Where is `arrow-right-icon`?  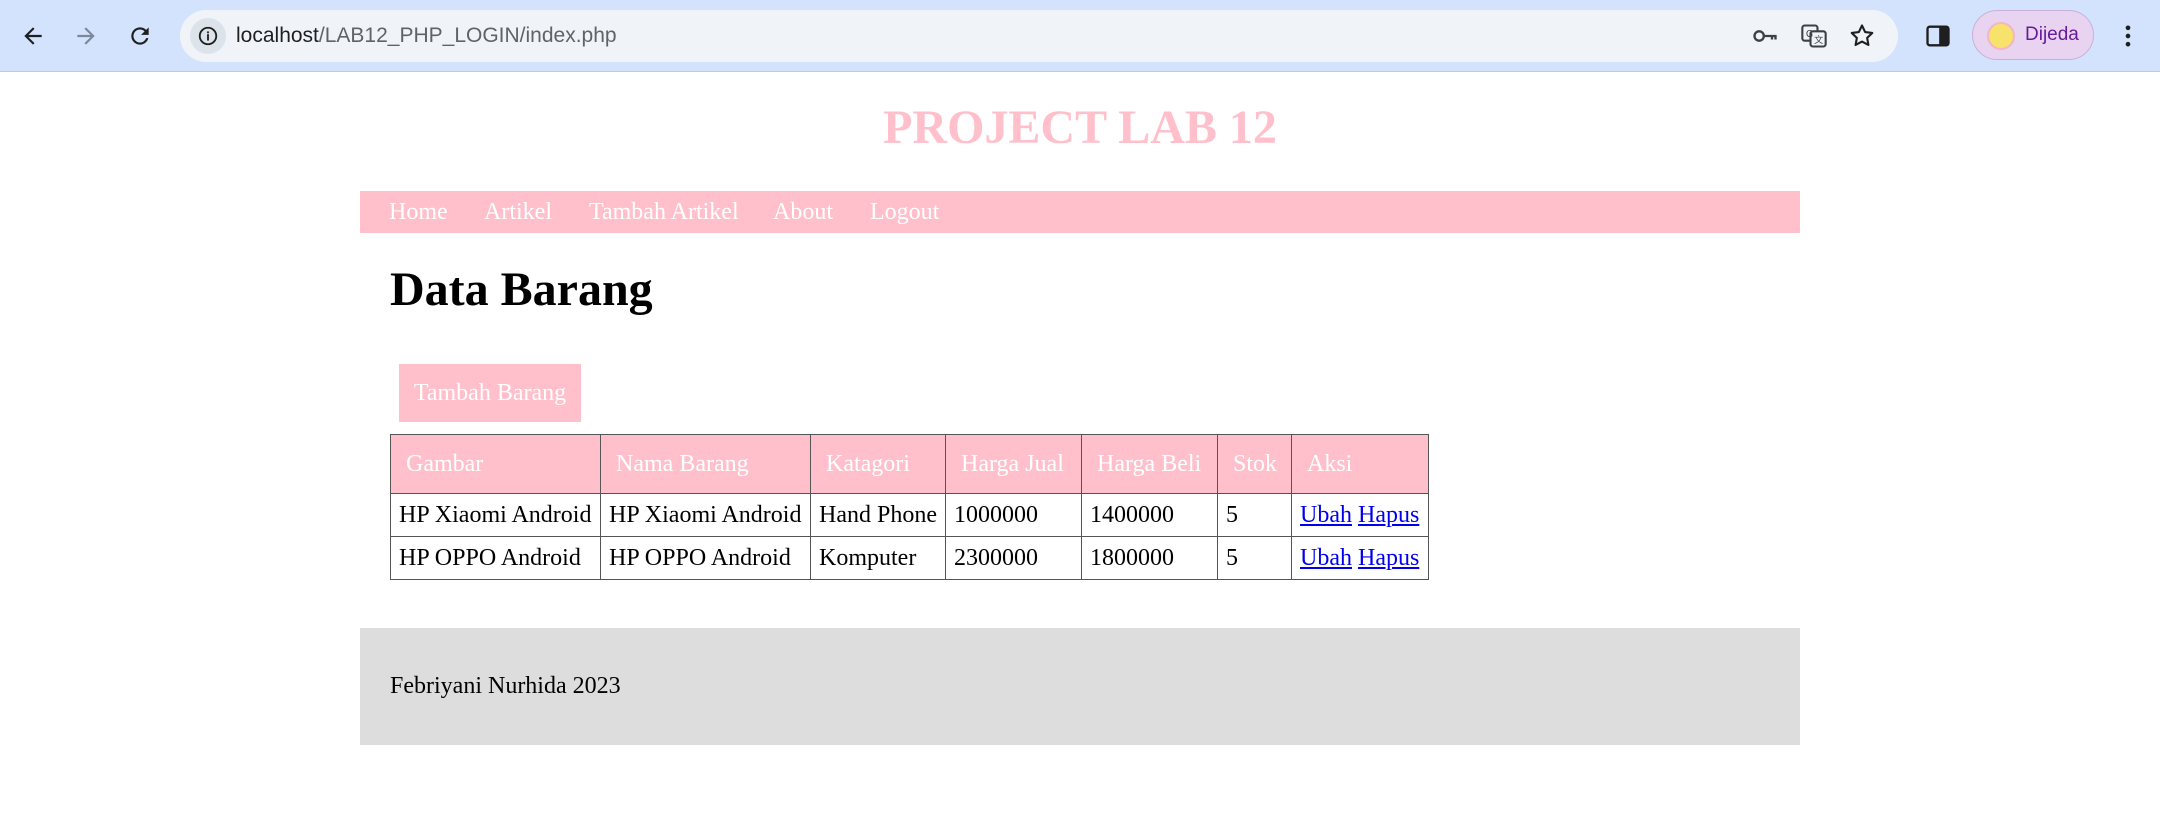 arrow-right-icon is located at coordinates (86, 36).